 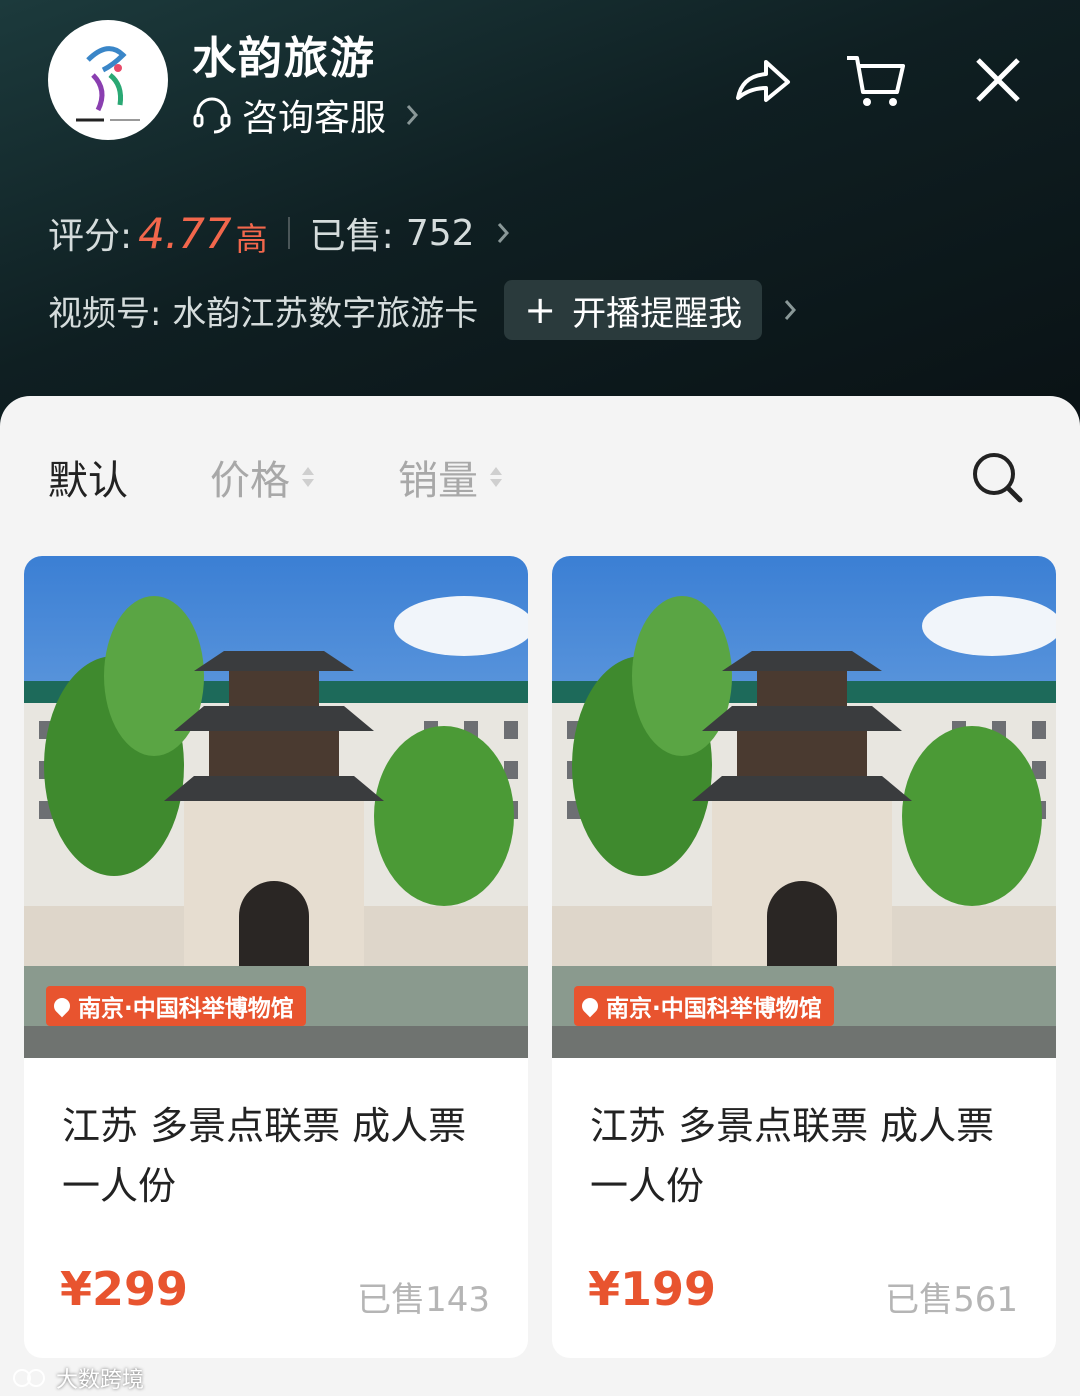 What do you see at coordinates (762, 80) in the screenshot?
I see `share-icon` at bounding box center [762, 80].